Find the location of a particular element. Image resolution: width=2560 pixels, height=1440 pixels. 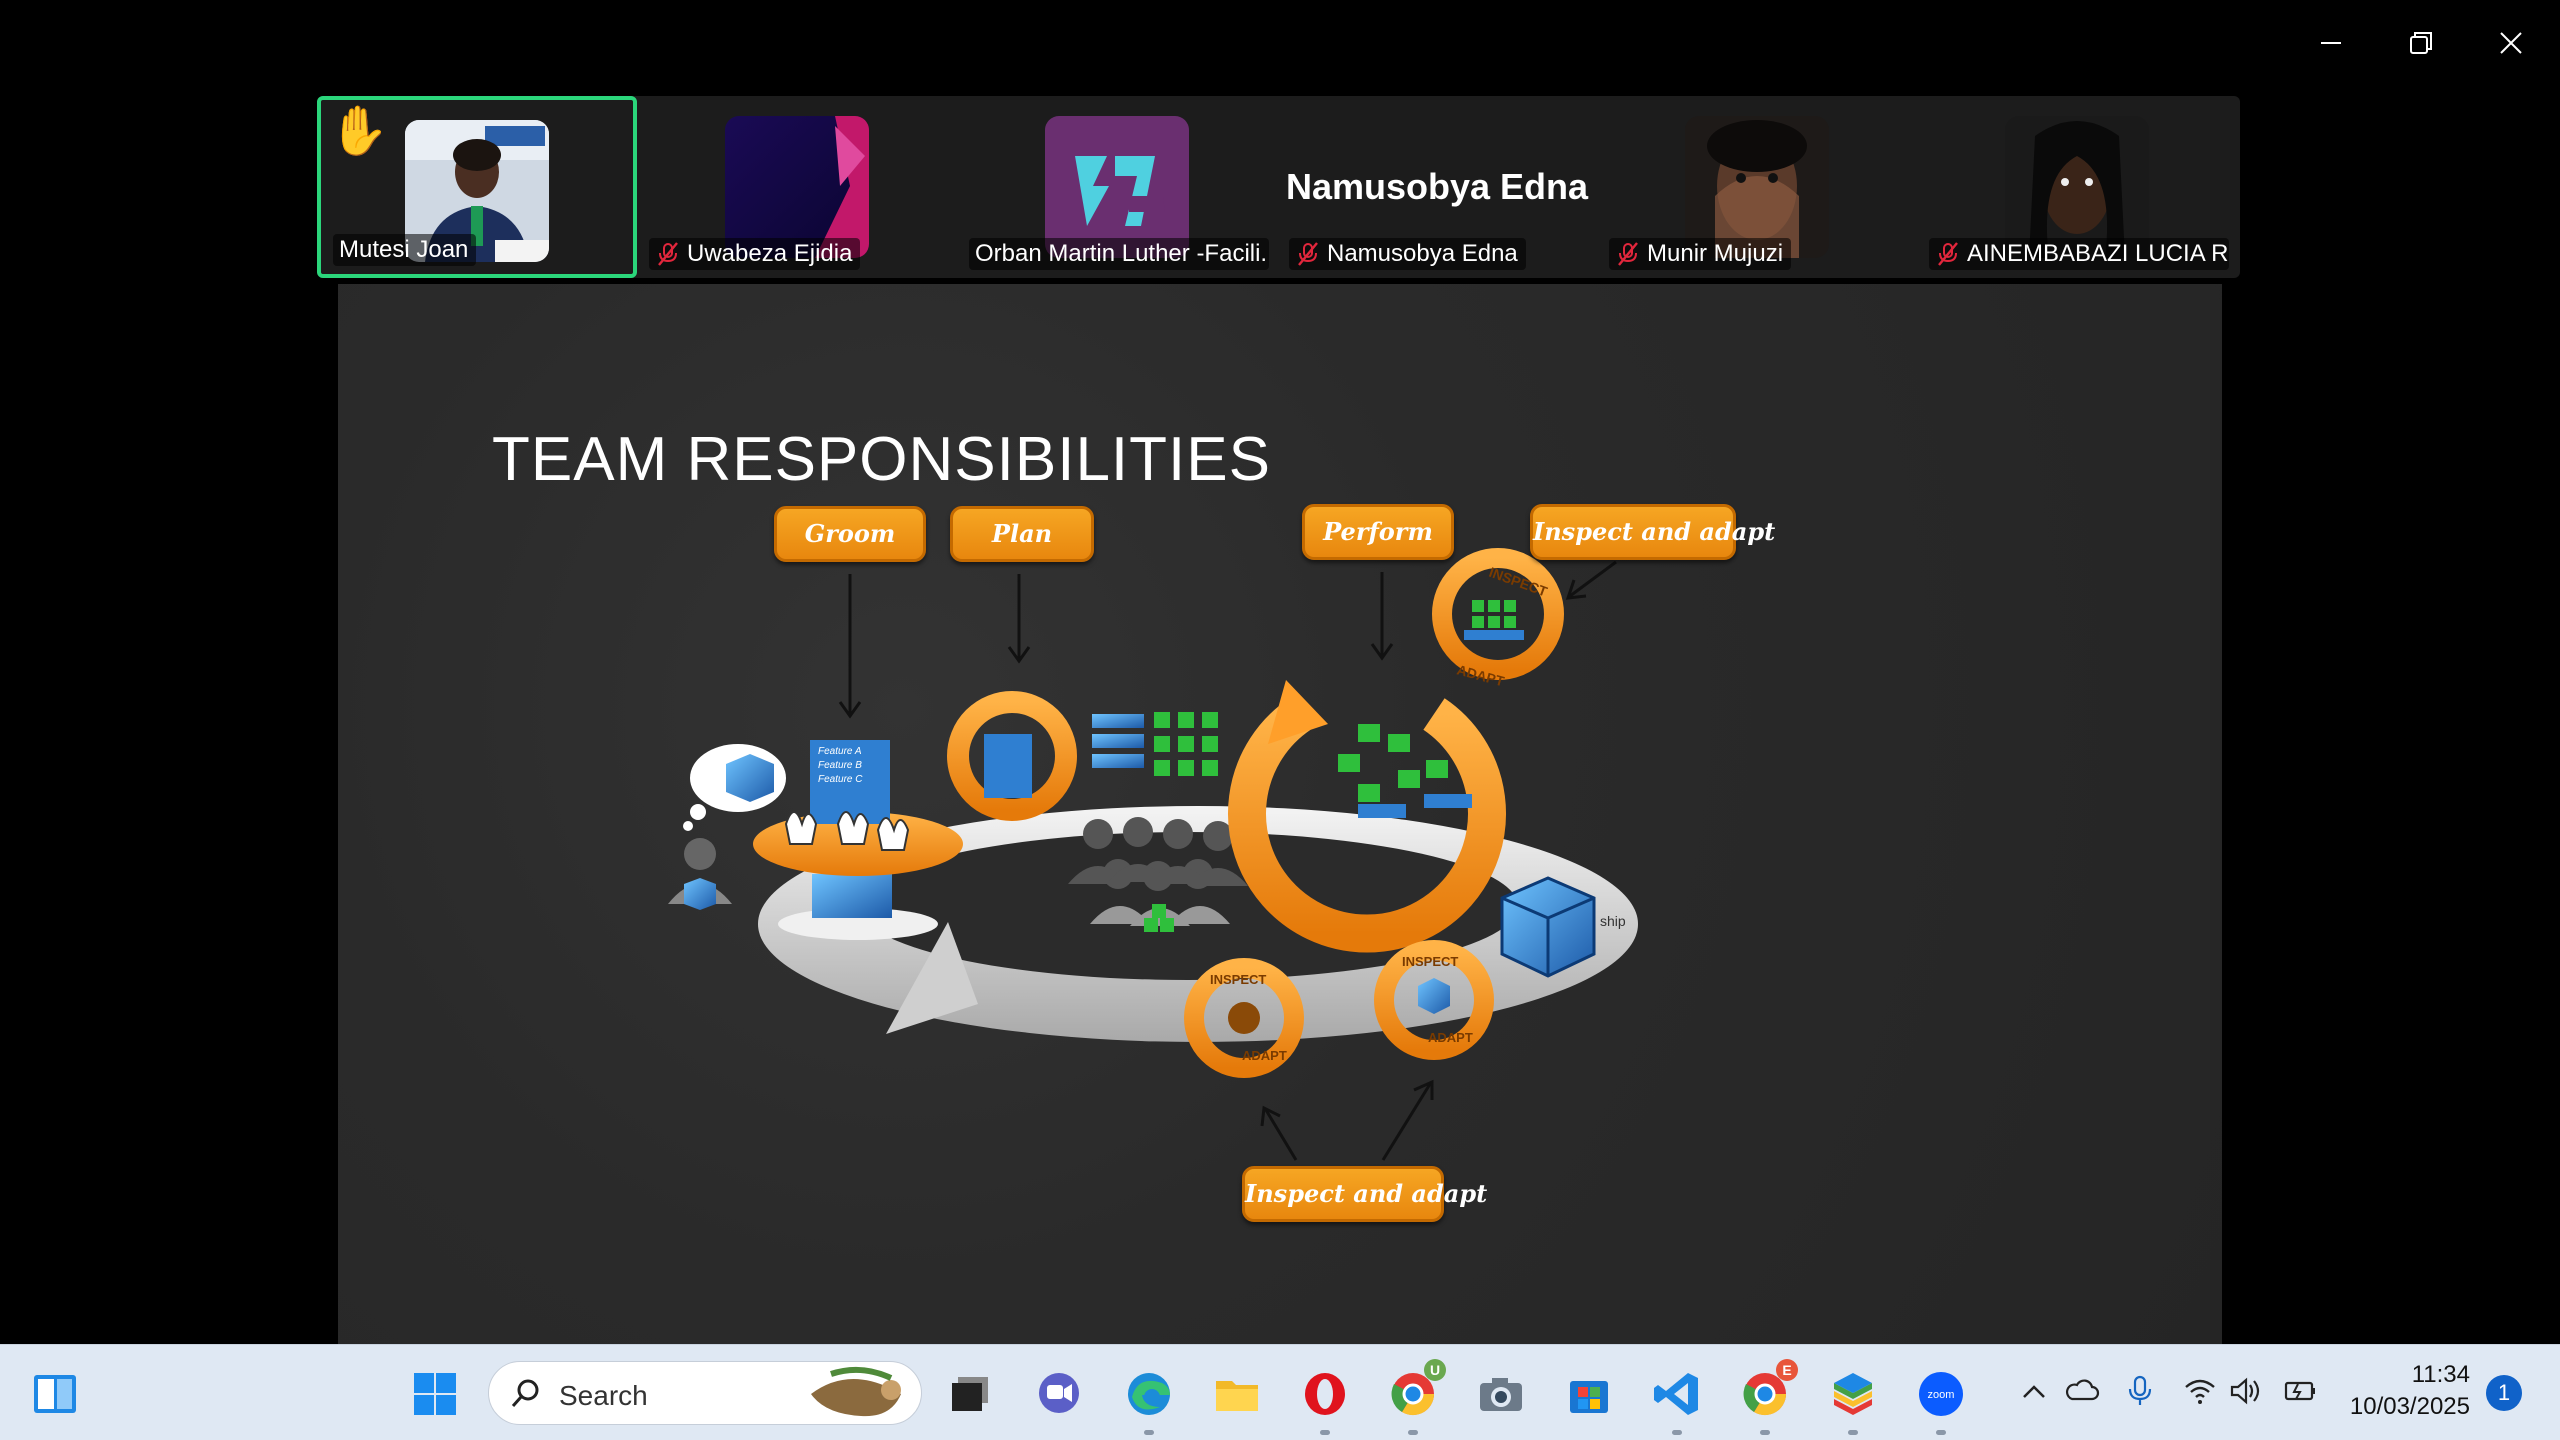

inspect-adapt-ring-top: INSPECT ADAPT is located at coordinates (1498, 618).